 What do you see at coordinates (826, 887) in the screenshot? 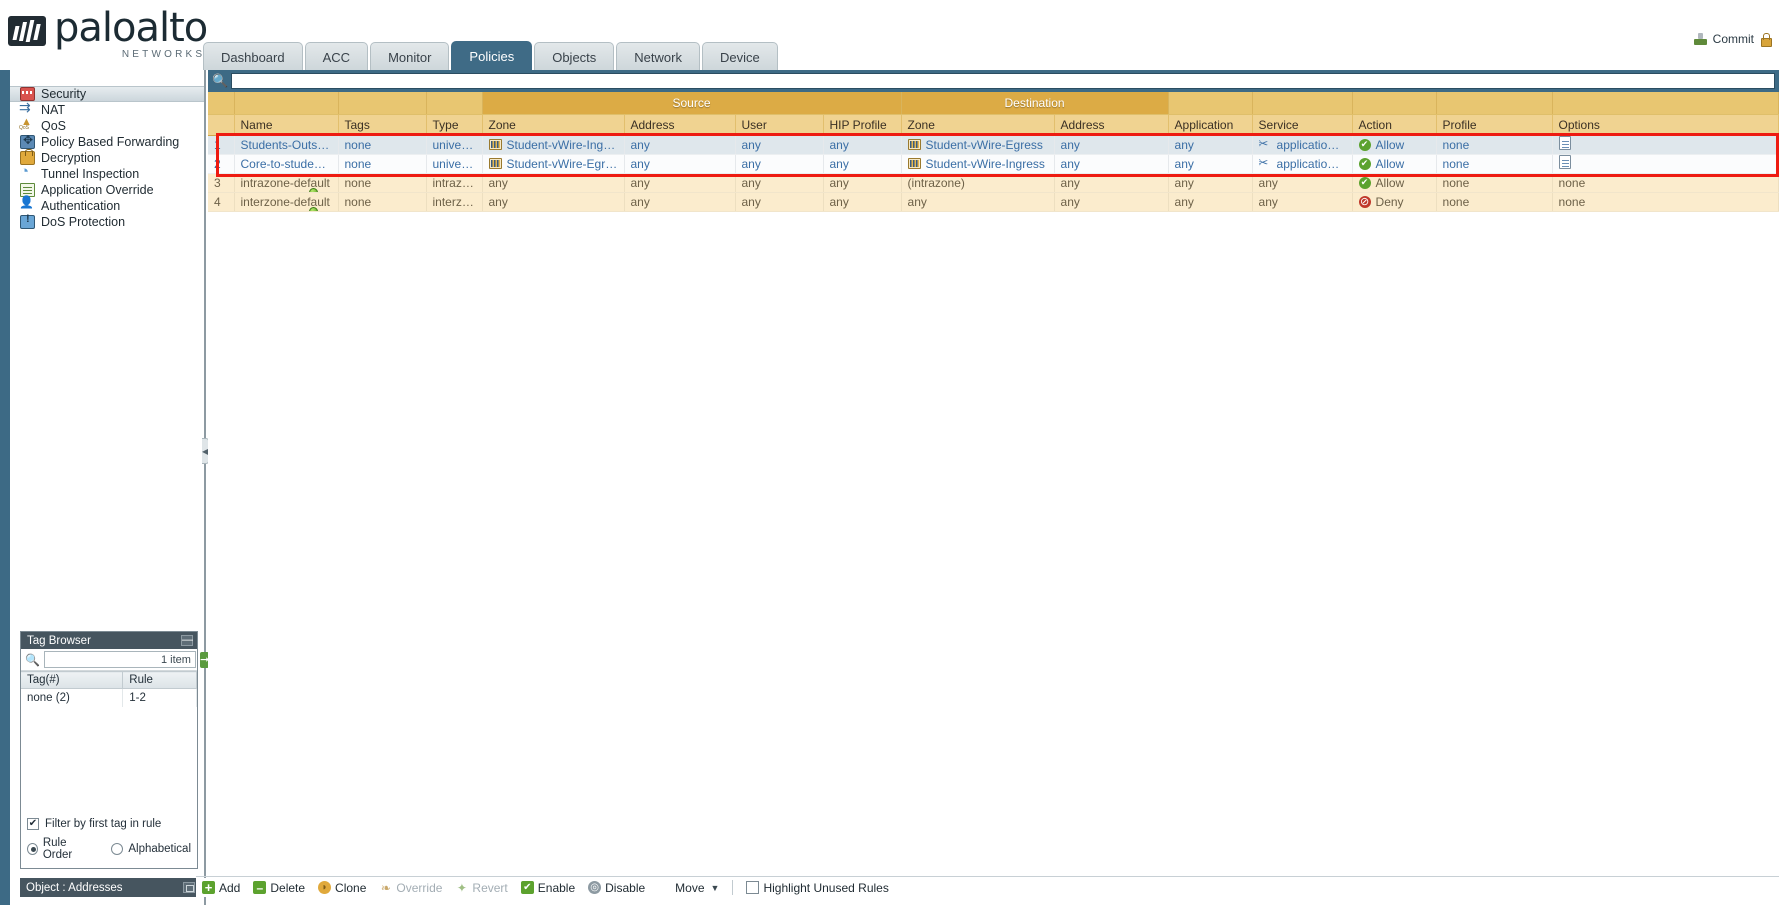
I see `highlight-unused-rules-label: Highlight Unused Rules` at bounding box center [826, 887].